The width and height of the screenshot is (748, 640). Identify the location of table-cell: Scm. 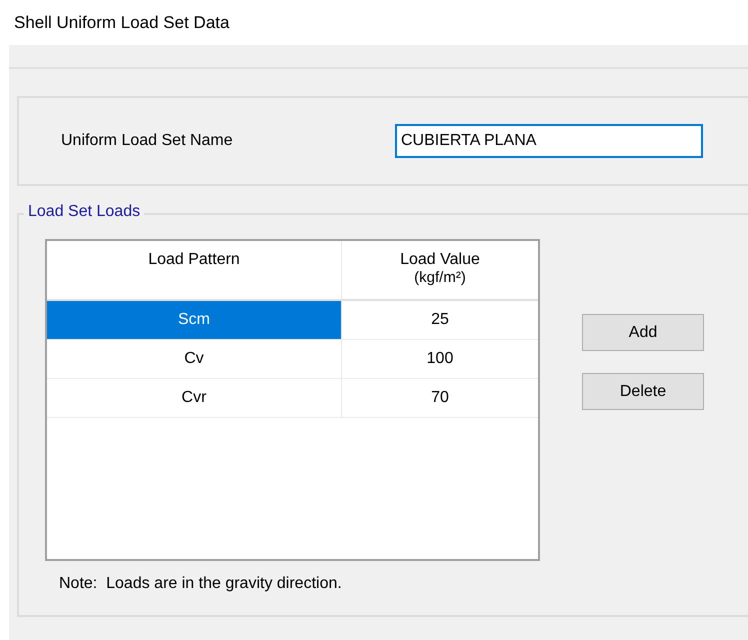
(194, 320).